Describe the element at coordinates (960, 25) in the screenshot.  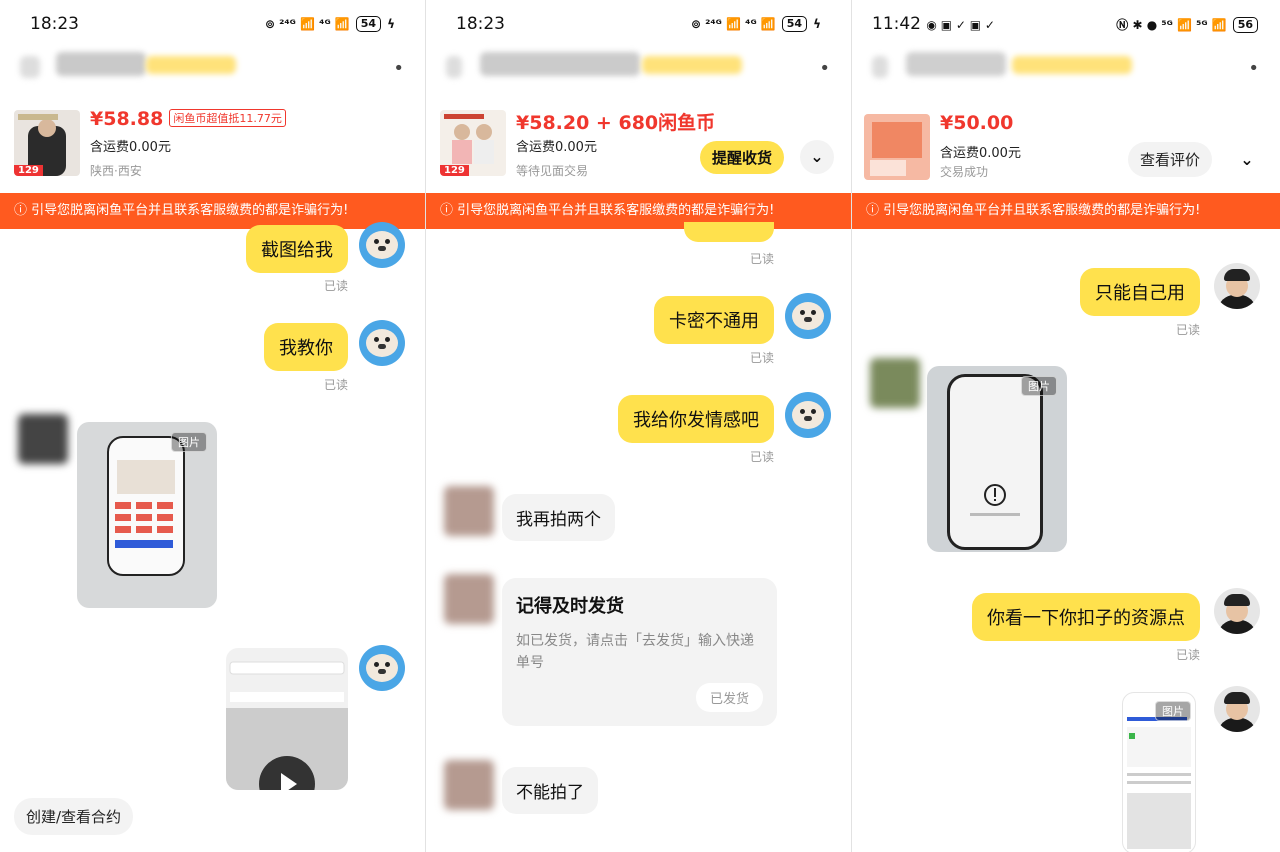
I see `notification-icons: ◉ ▣ ✓ ▣ ✓` at that location.